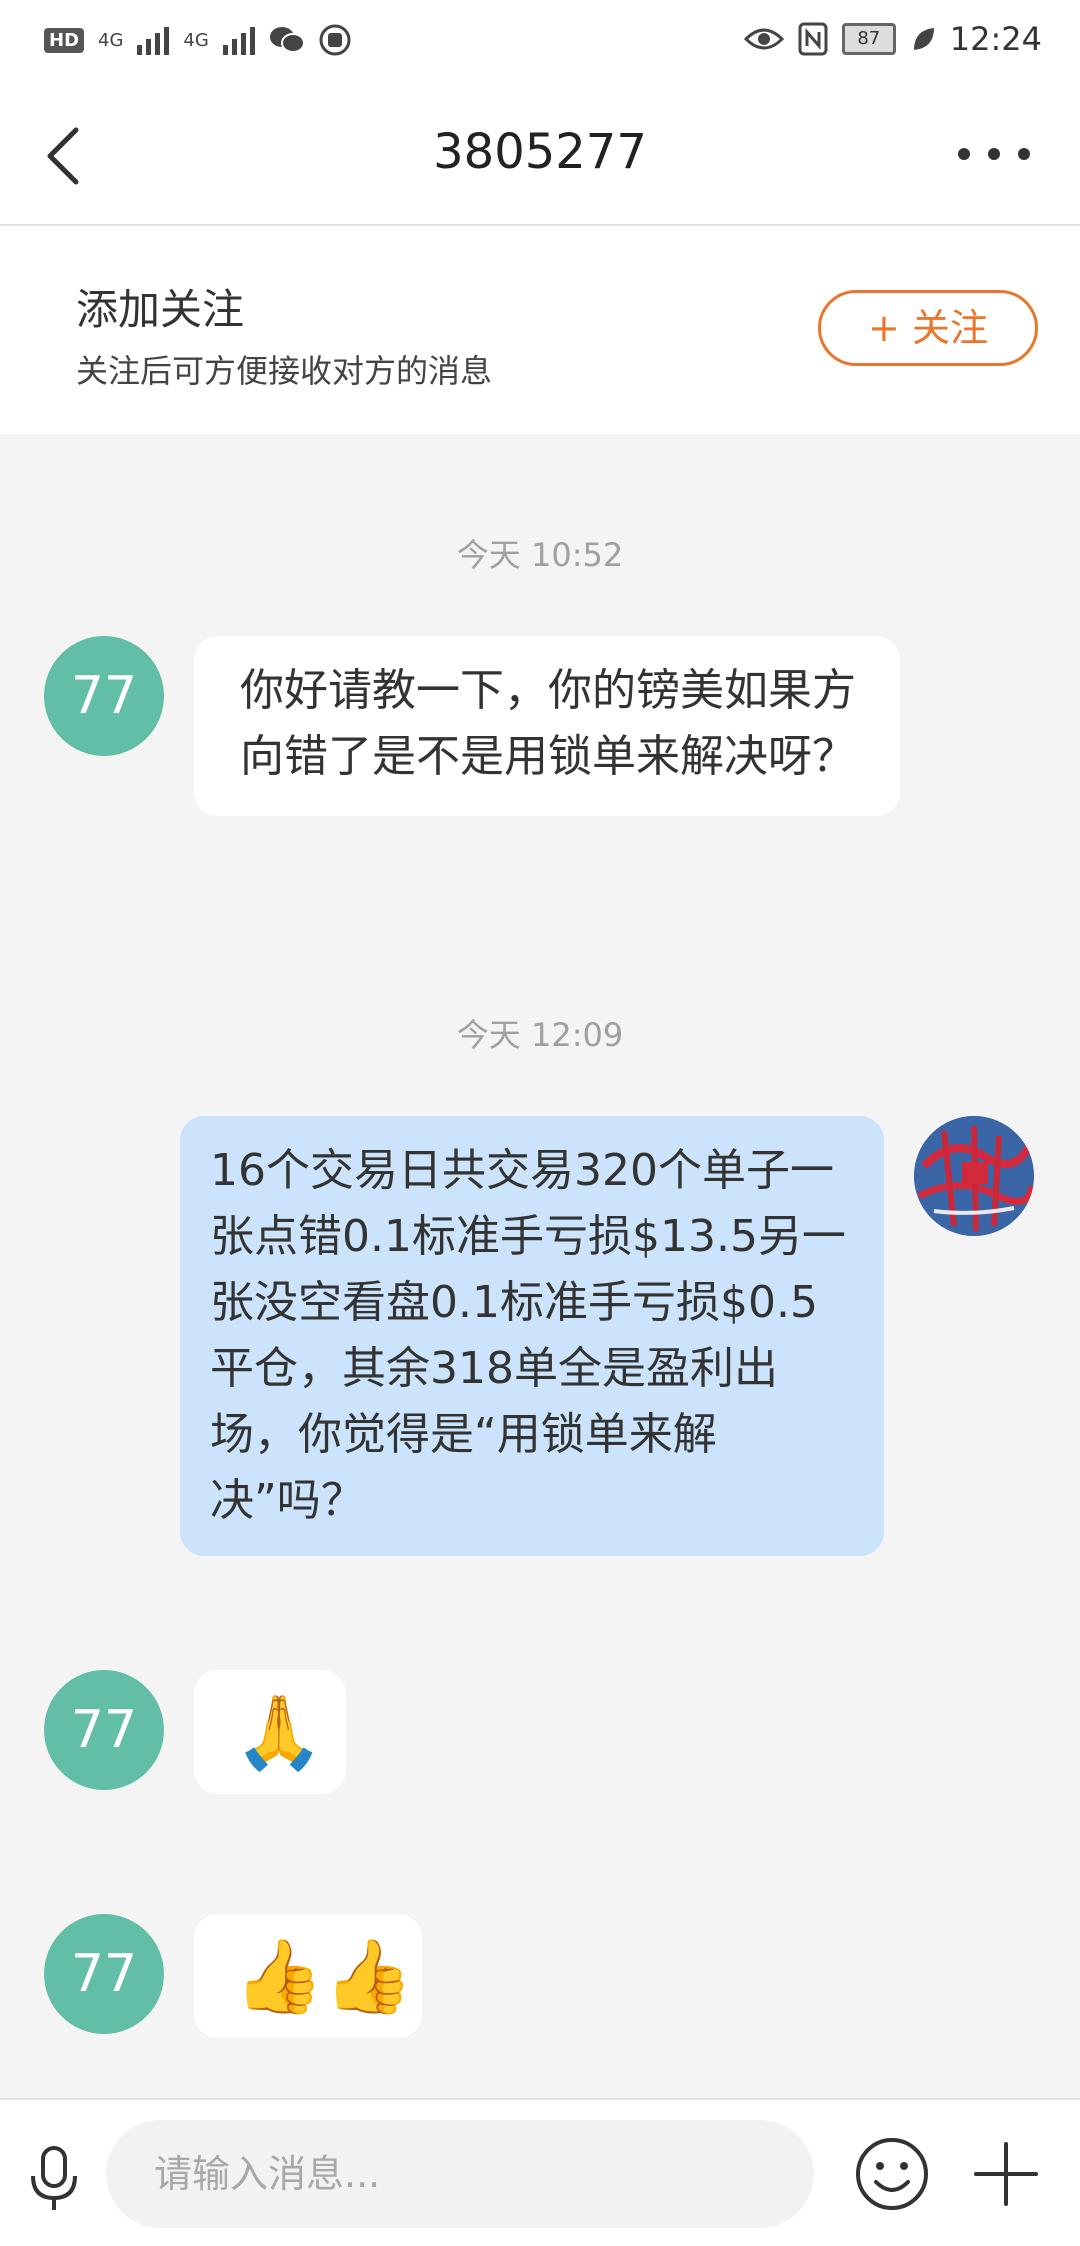 The height and width of the screenshot is (2246, 1080). What do you see at coordinates (460, 2174) in the screenshot?
I see `message-input` at bounding box center [460, 2174].